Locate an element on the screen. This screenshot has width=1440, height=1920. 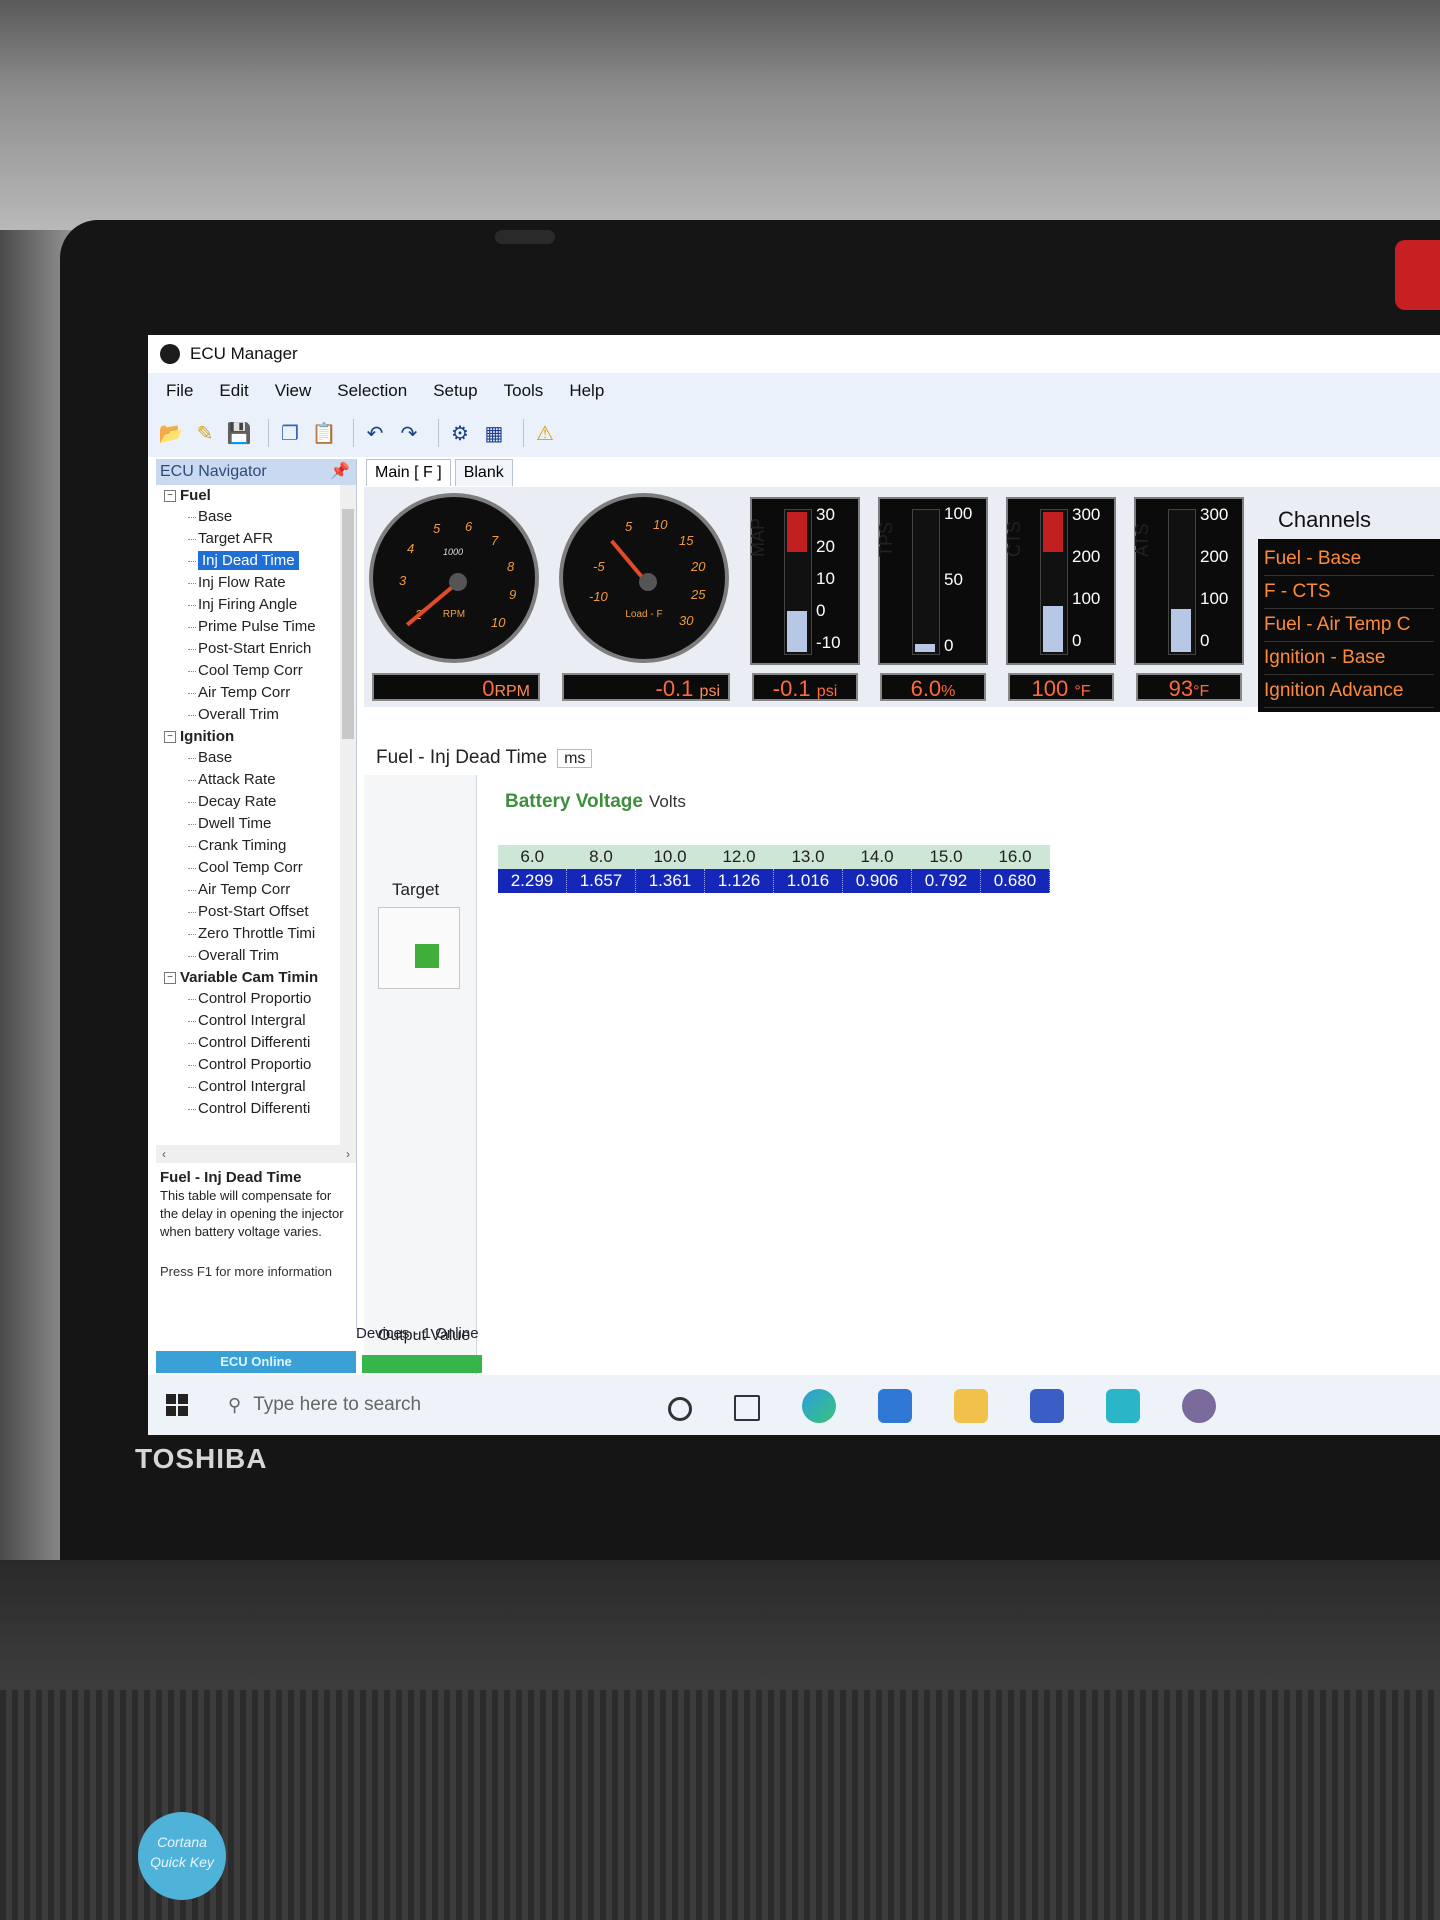
settings-app-icon is located at coordinates (1123, 1406).